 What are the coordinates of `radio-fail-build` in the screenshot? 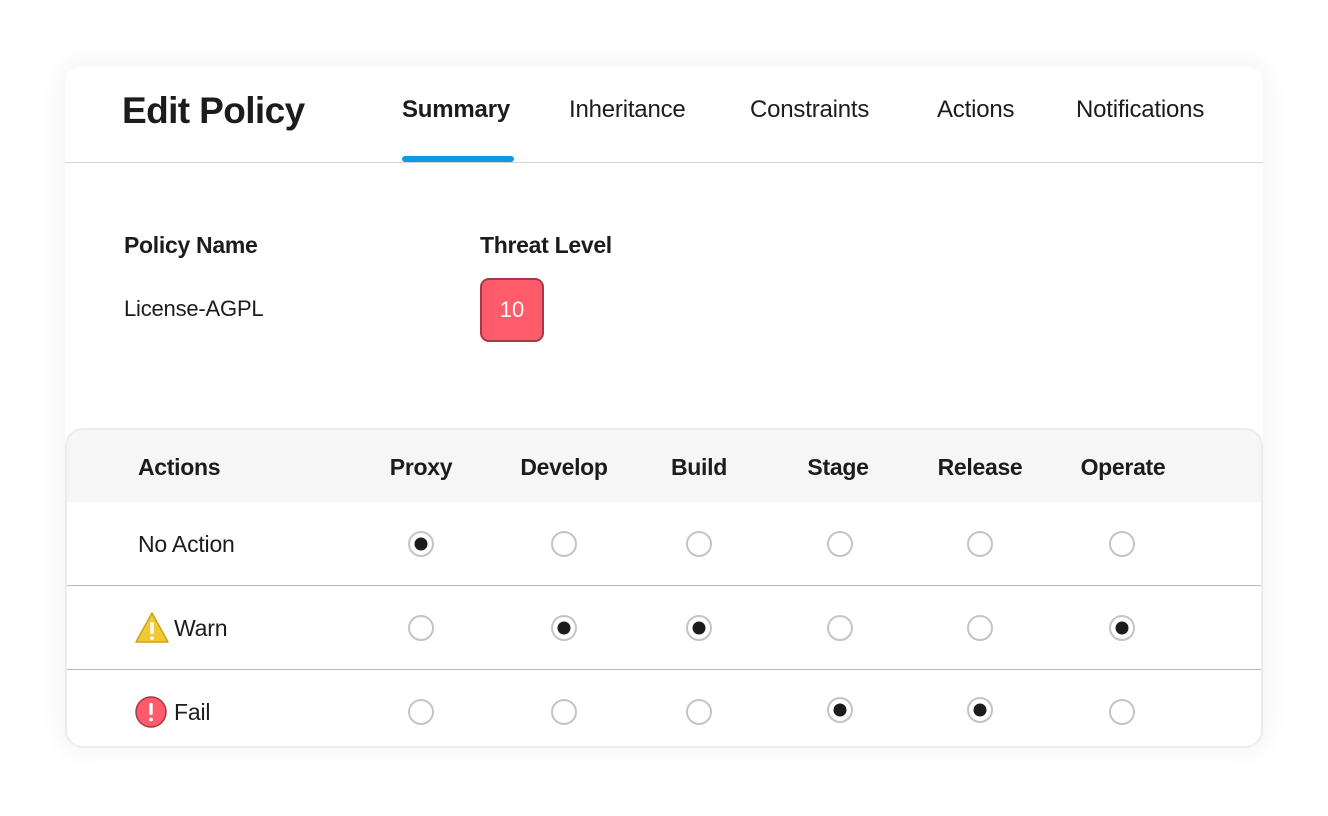 It's located at (699, 712).